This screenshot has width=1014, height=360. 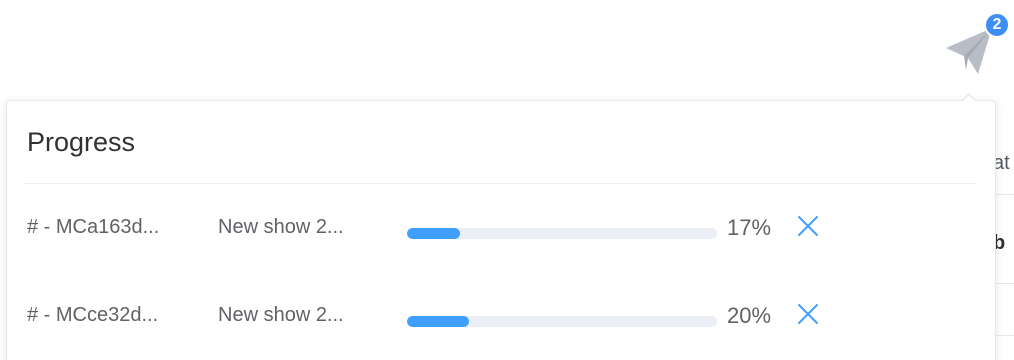 I want to click on notification-button: 2, so click(x=979, y=47).